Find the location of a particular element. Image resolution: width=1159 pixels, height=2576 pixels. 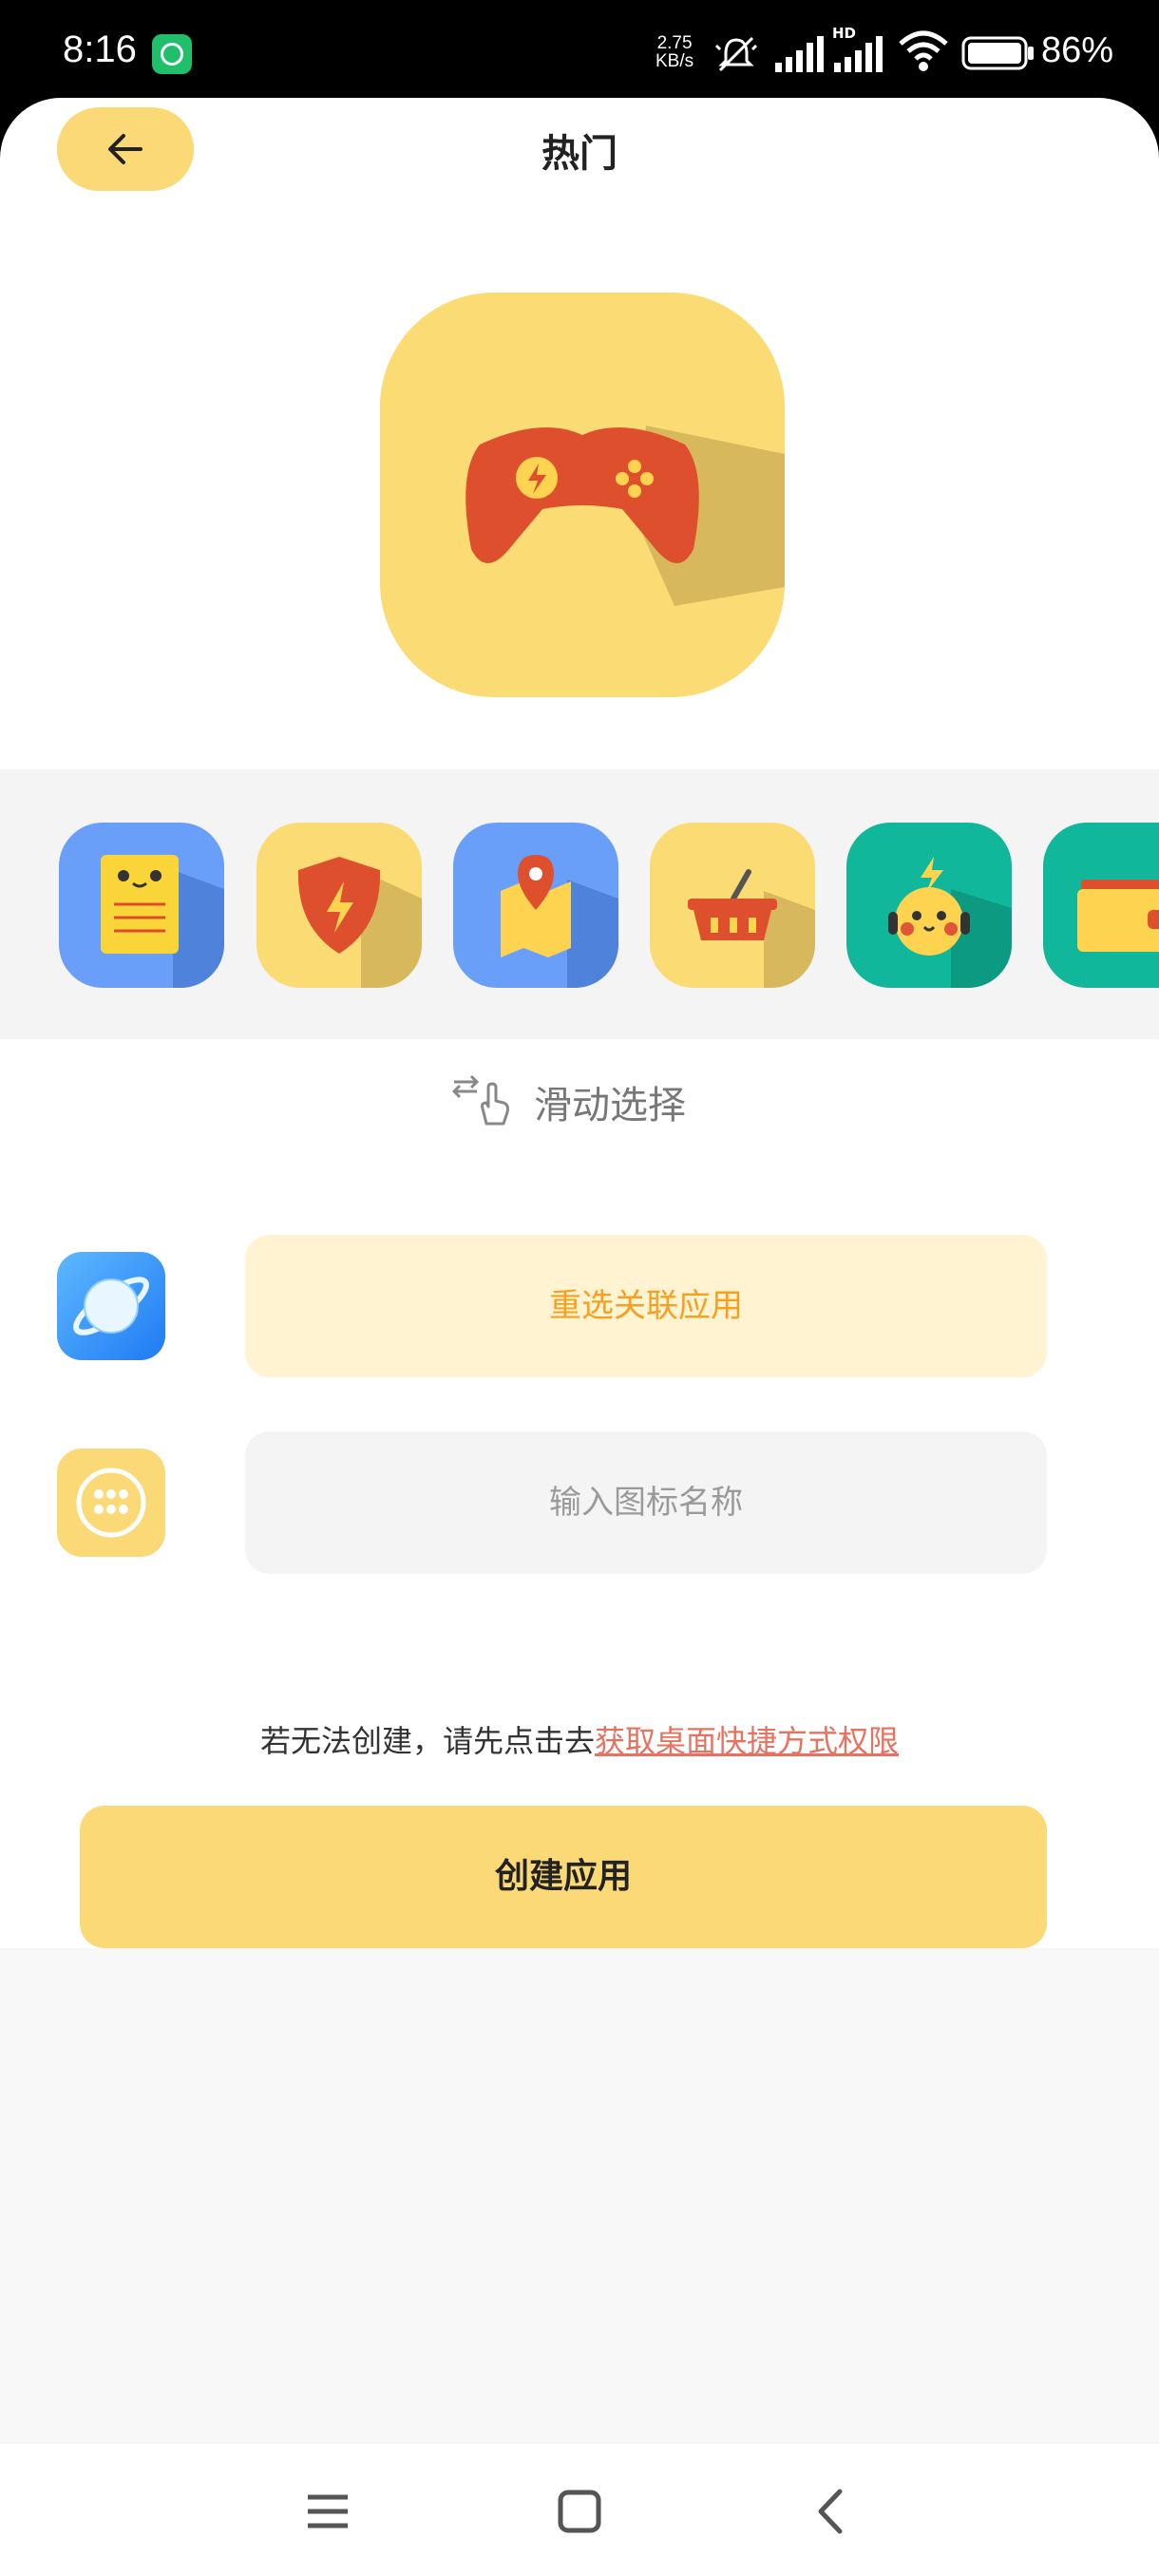

linked-app-icon is located at coordinates (111, 1306).